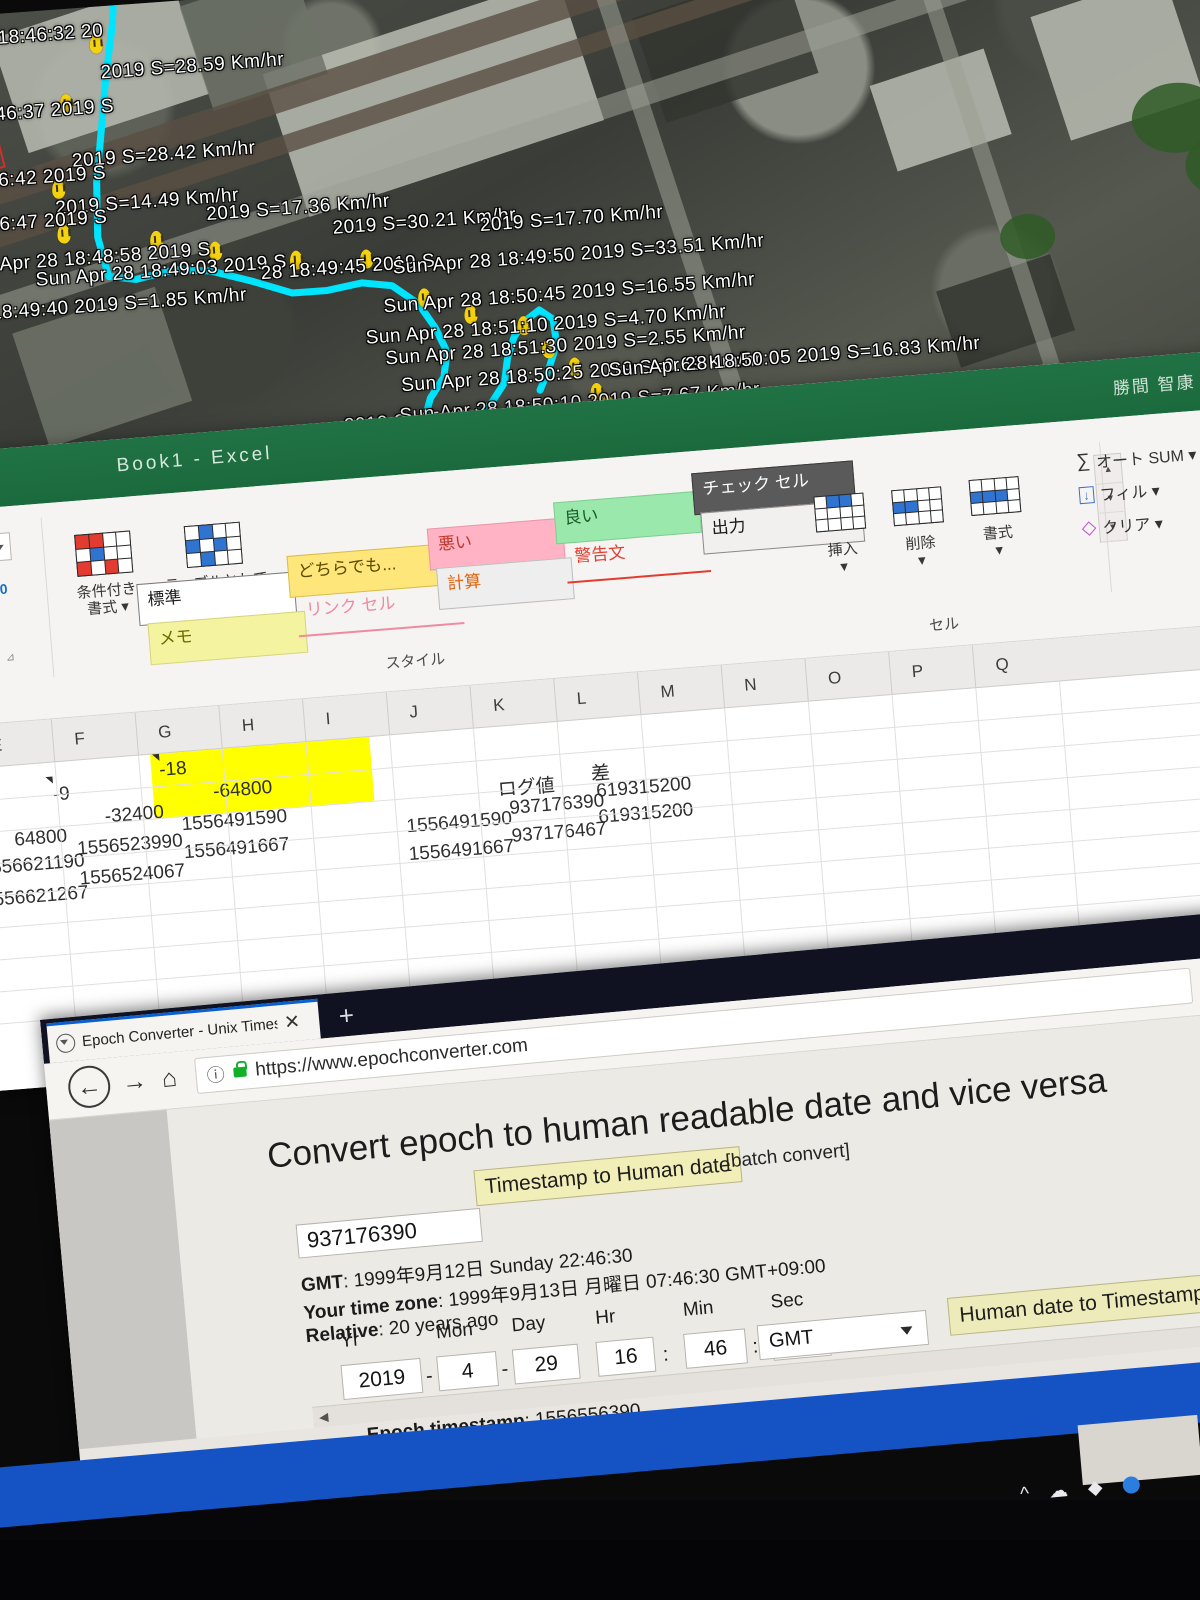 The image size is (1200, 1600). I want to click on date-field-caption-min: Min, so click(698, 1309).